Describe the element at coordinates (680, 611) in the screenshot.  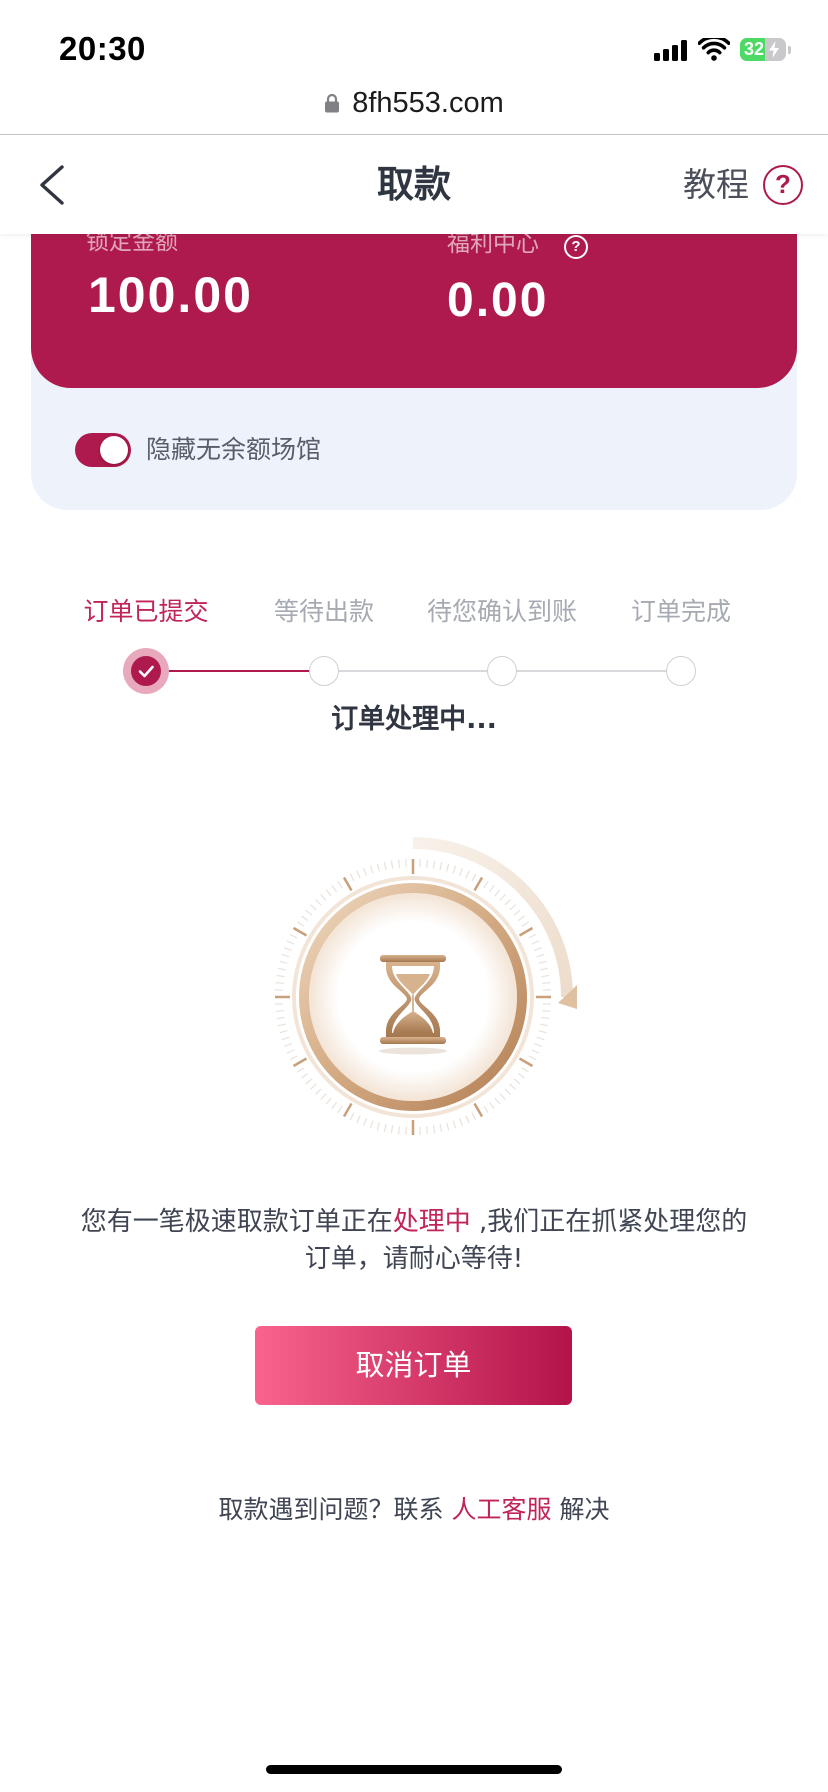
I see `step-label-completed: 订单完成` at that location.